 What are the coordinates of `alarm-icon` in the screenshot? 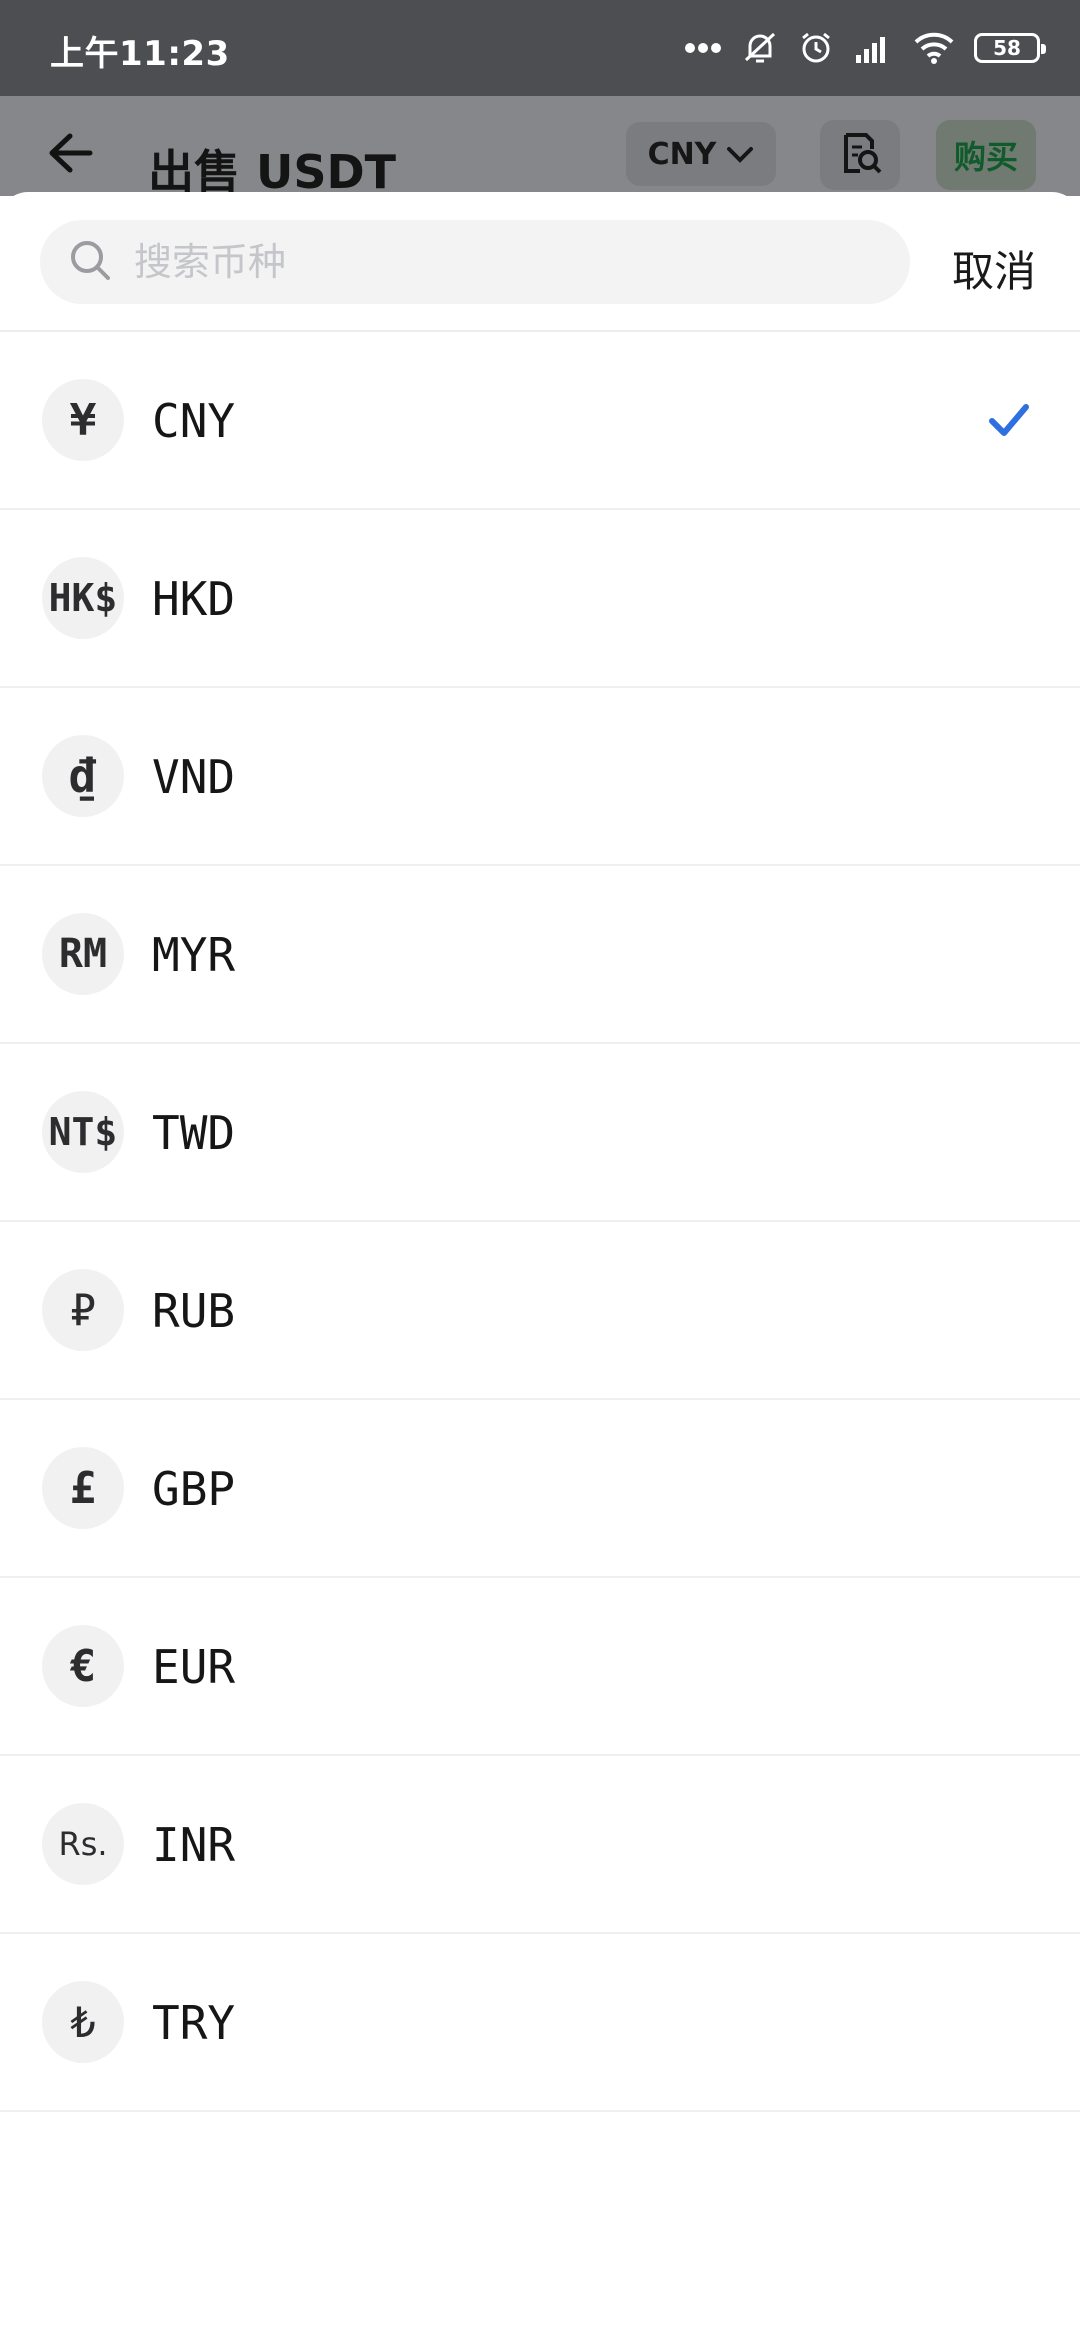 It's located at (816, 48).